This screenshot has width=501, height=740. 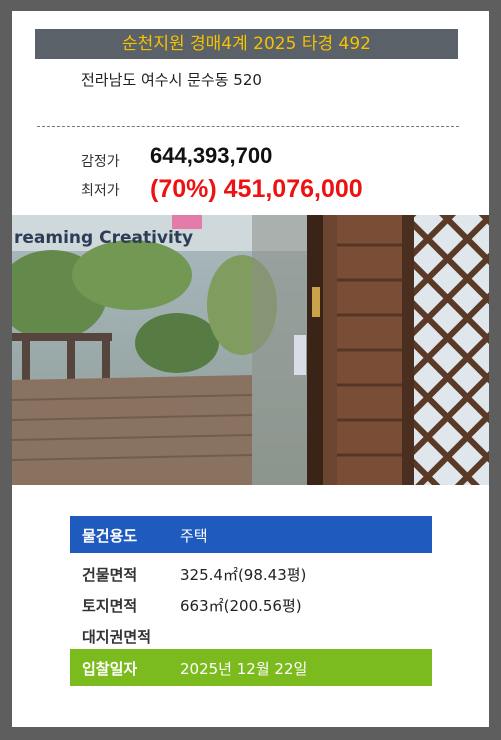 What do you see at coordinates (117, 637) in the screenshot?
I see `land-right-area-label: 대지권면적` at bounding box center [117, 637].